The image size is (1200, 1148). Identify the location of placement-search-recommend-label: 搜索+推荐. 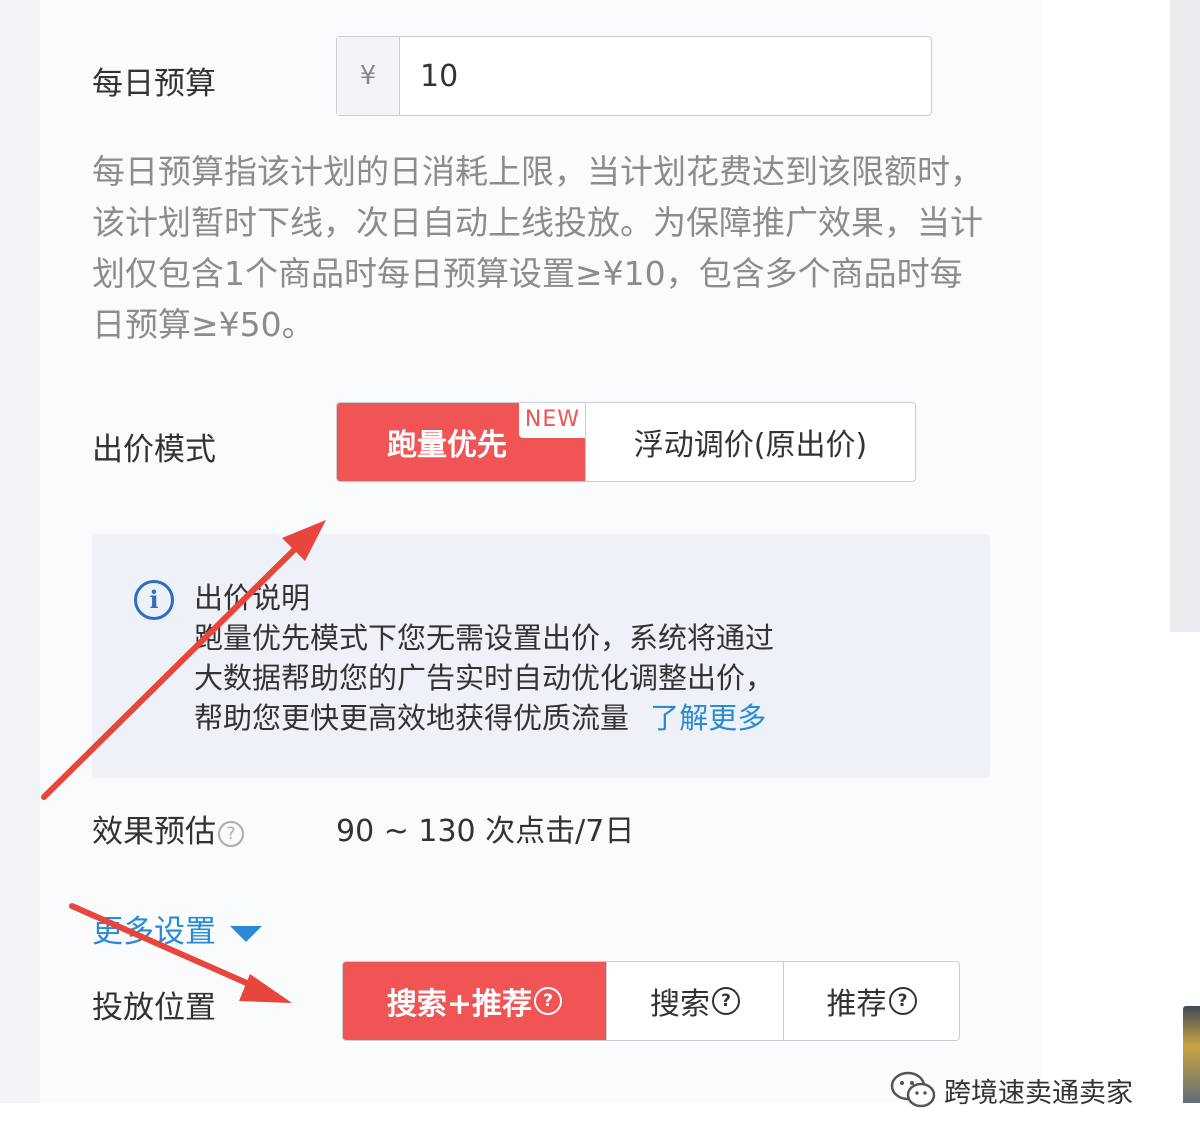
(459, 1004).